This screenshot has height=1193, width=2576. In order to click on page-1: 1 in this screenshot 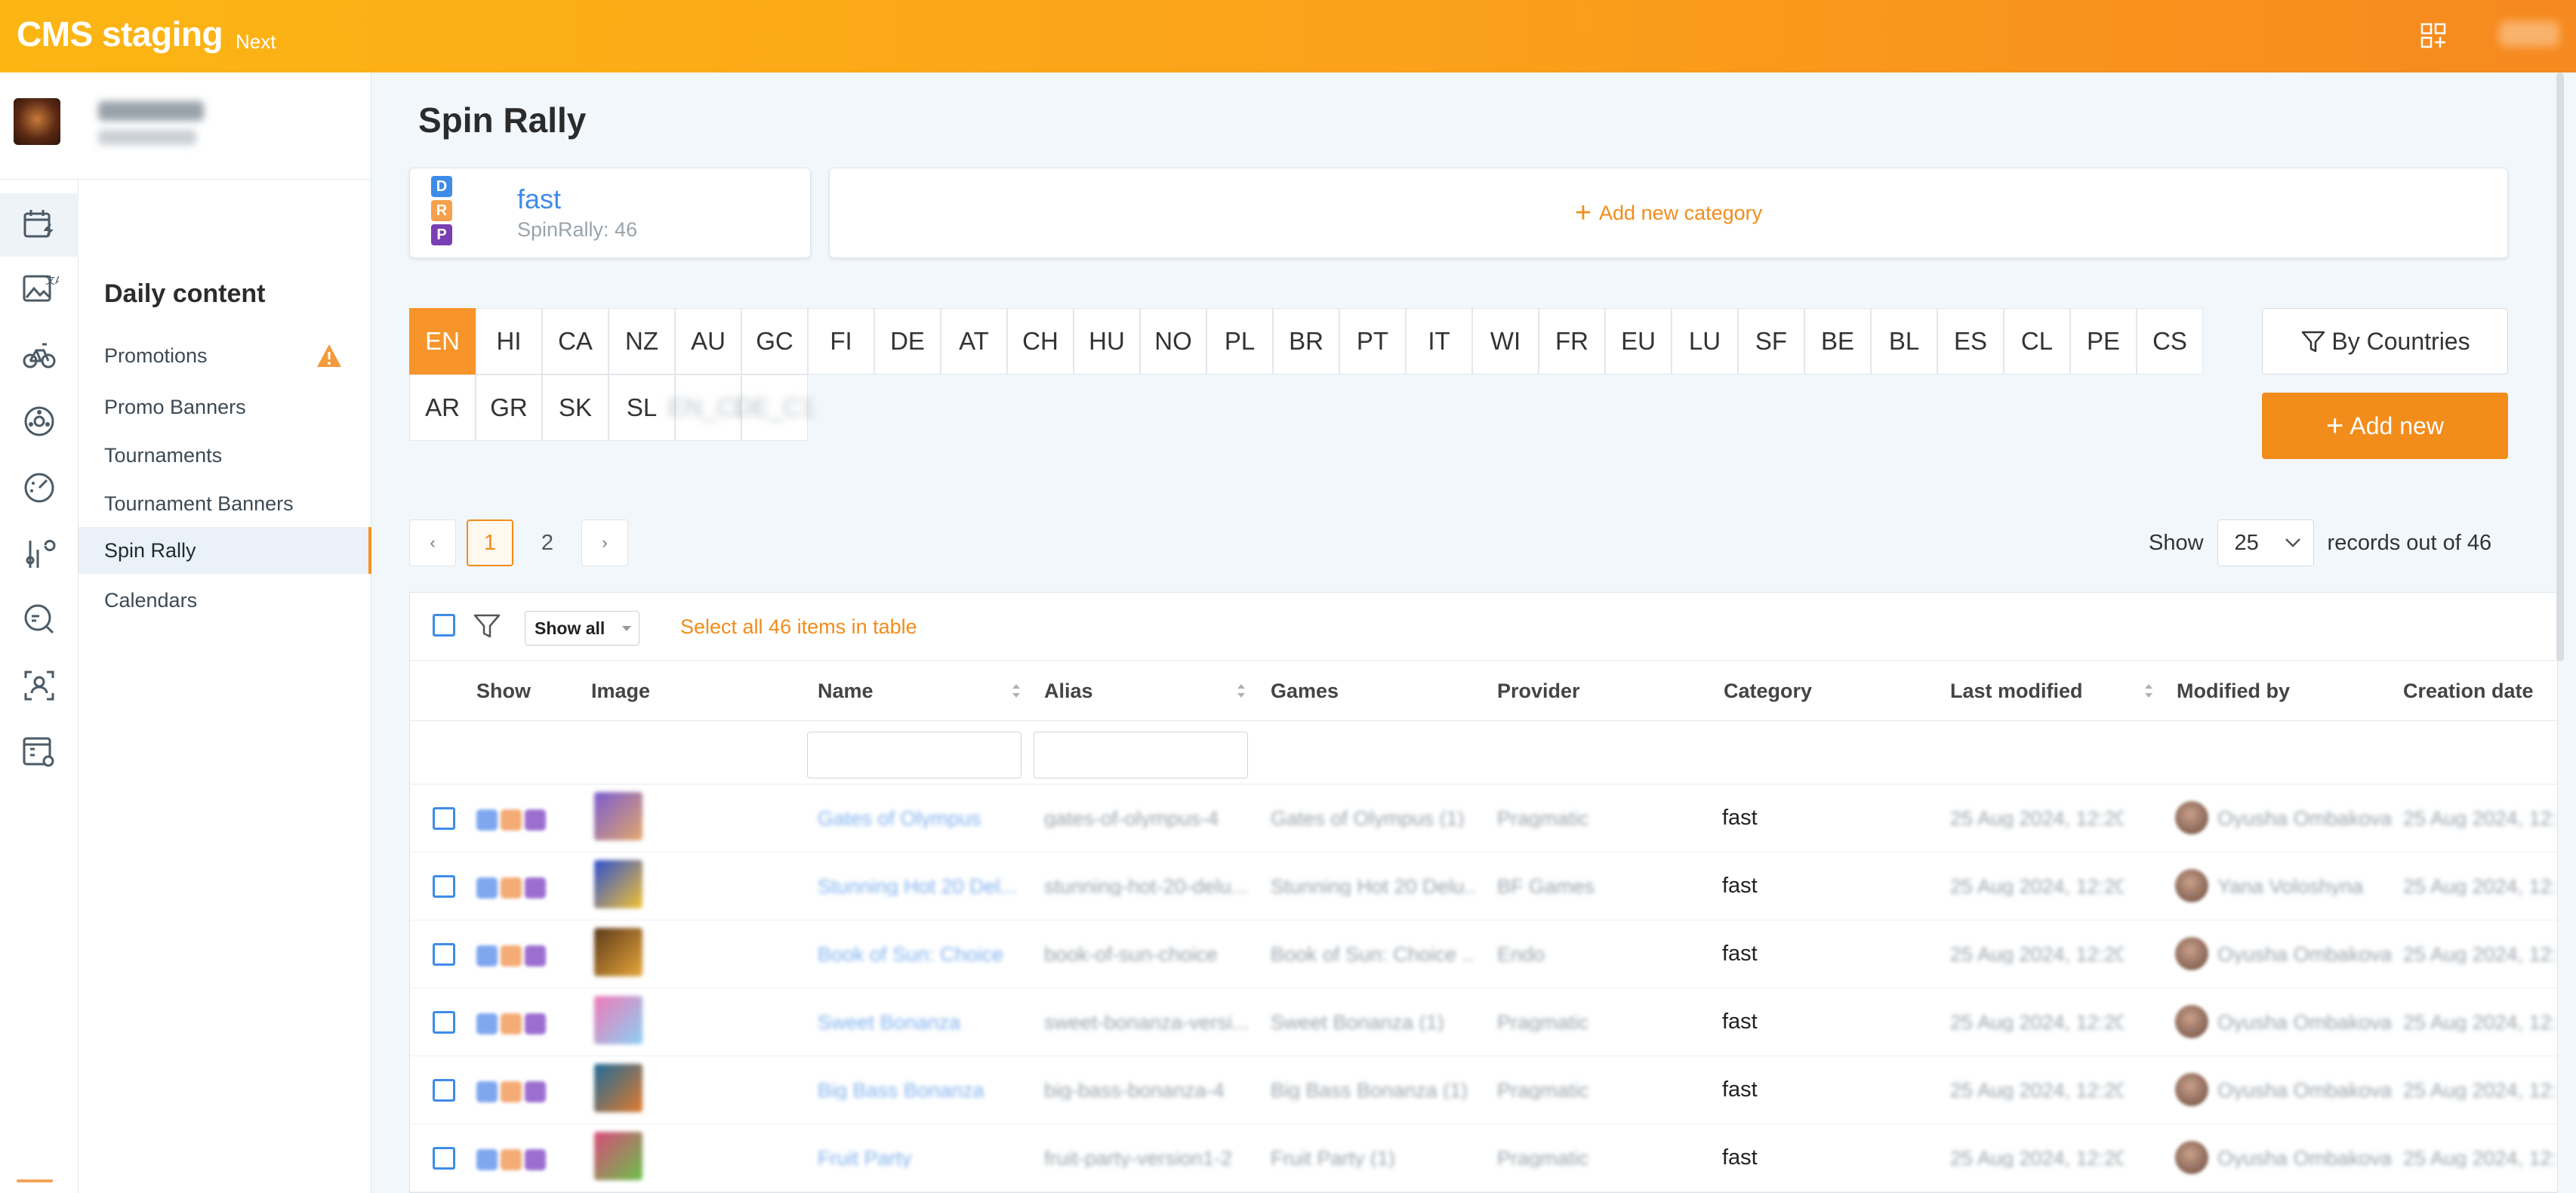, I will do `click(490, 542)`.